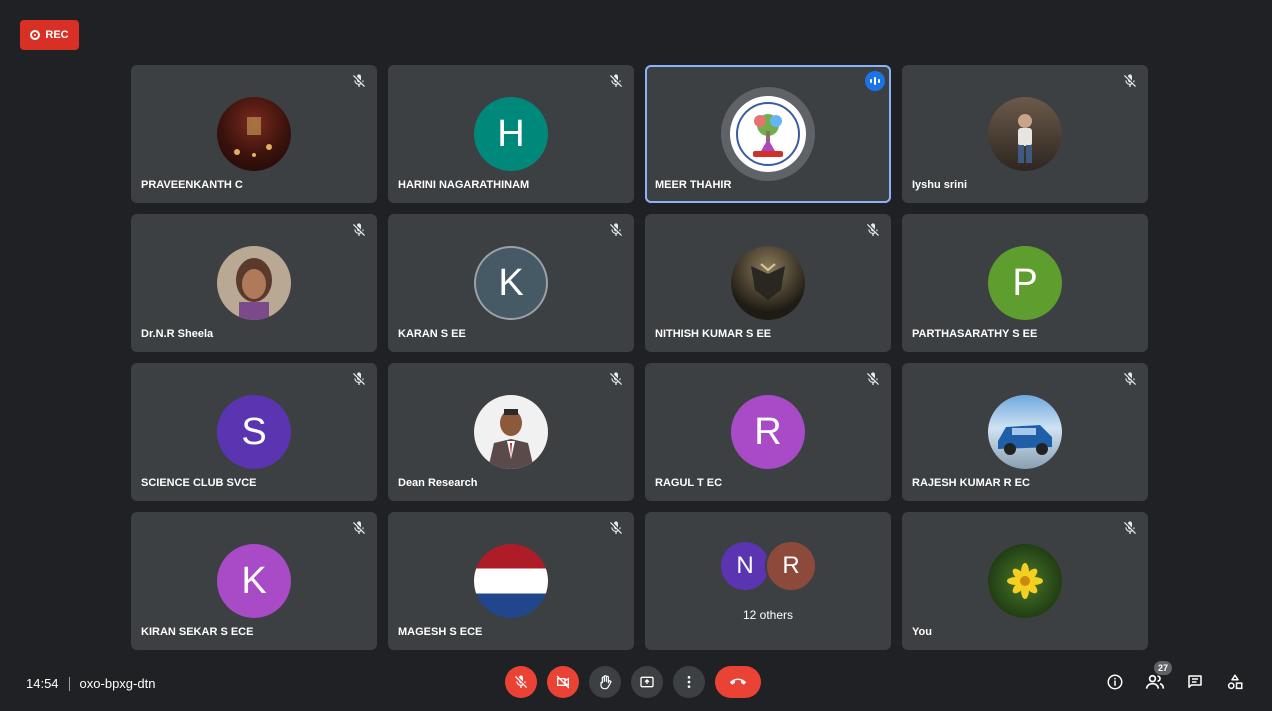  I want to click on avatar-letter: P, so click(1025, 282).